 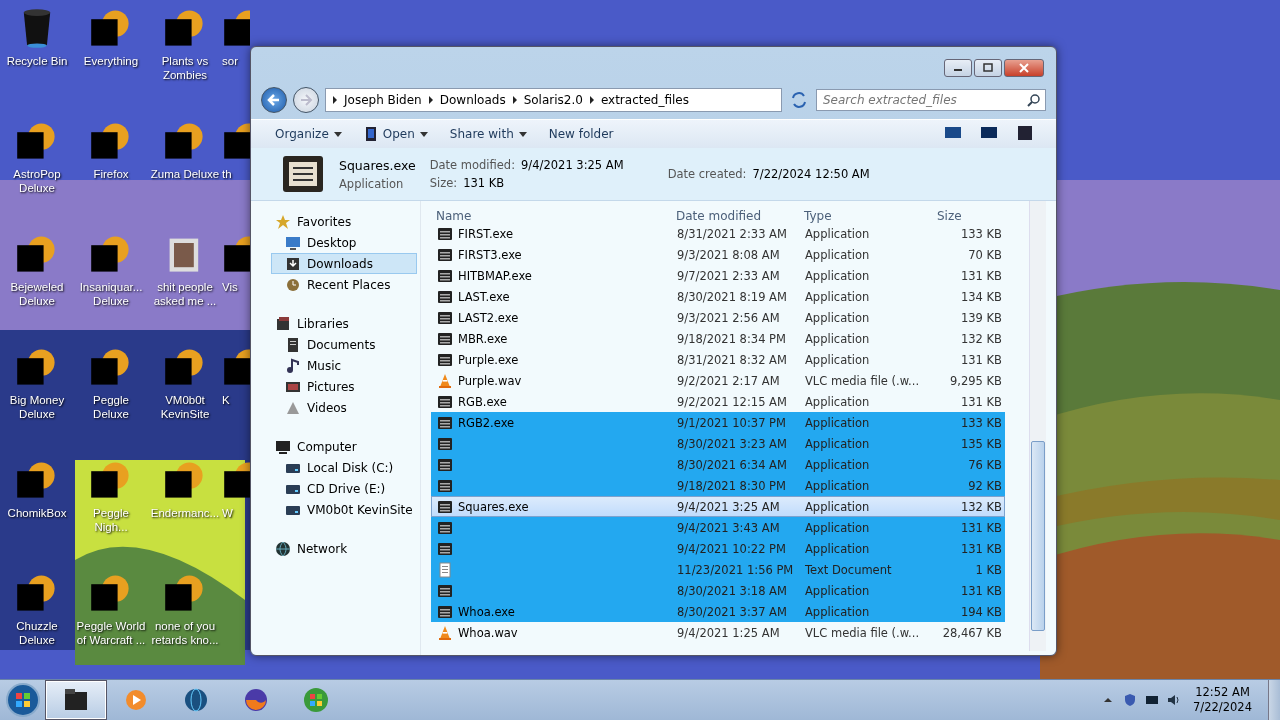 What do you see at coordinates (344, 467) in the screenshot?
I see `nav-item: Local Disk (C:)` at bounding box center [344, 467].